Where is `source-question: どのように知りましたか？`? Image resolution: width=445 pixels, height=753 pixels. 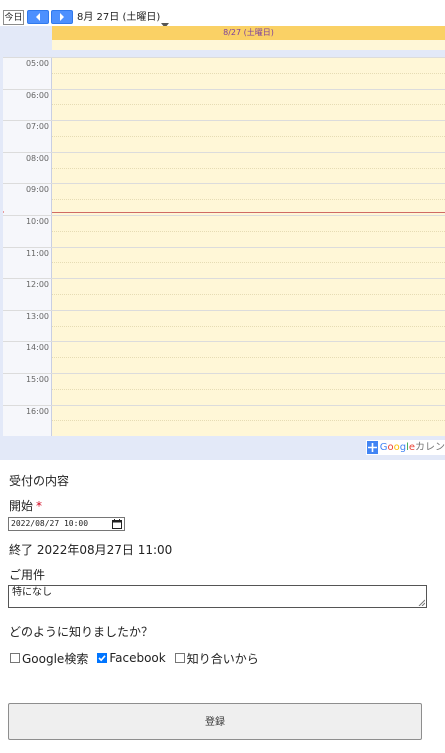
source-question: どのように知りましたか？ is located at coordinates (81, 632).